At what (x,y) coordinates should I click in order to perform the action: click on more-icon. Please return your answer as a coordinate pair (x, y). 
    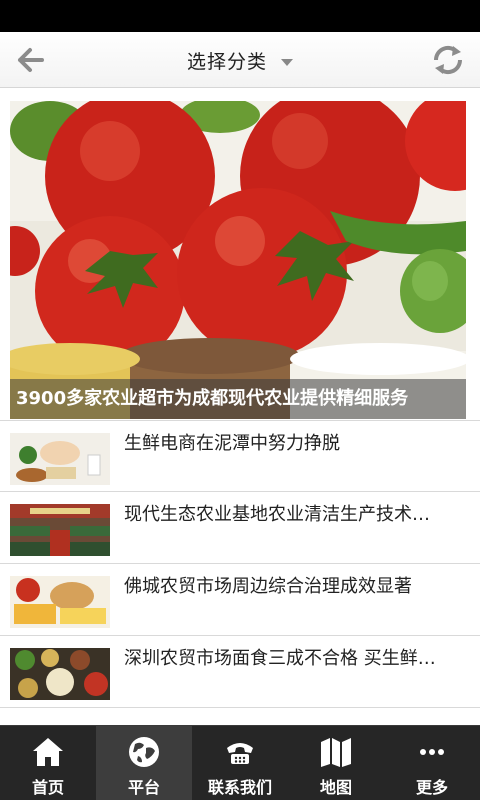
    Looking at the image, I should click on (432, 752).